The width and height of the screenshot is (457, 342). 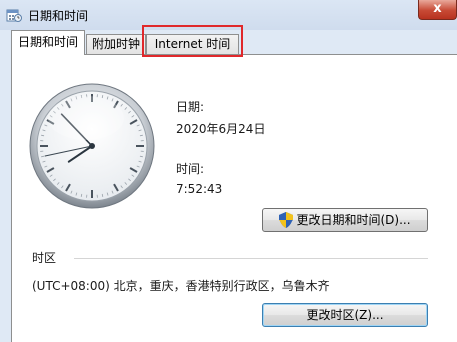 What do you see at coordinates (190, 169) in the screenshot?
I see `time-label: 时间:` at bounding box center [190, 169].